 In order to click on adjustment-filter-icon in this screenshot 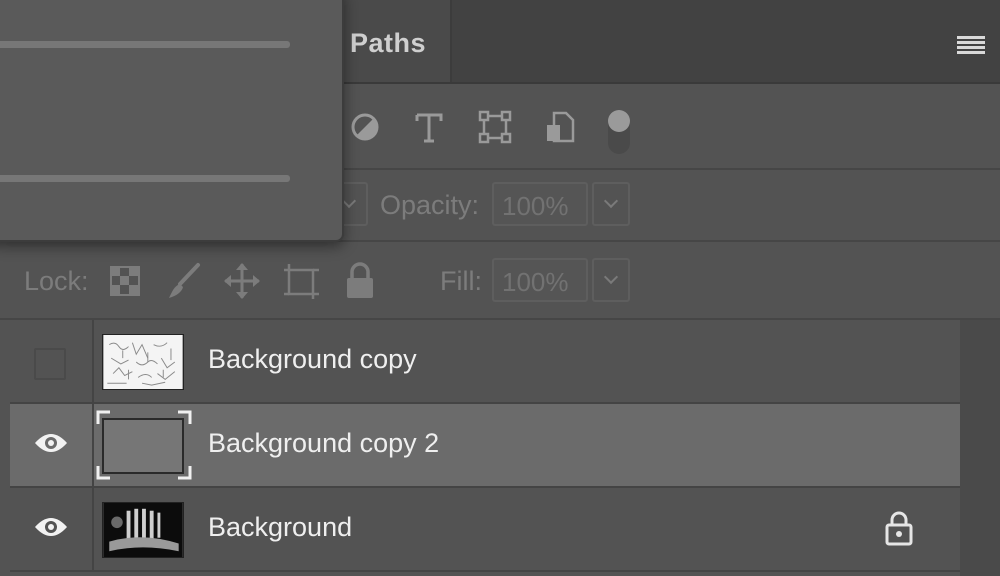, I will do `click(365, 127)`.